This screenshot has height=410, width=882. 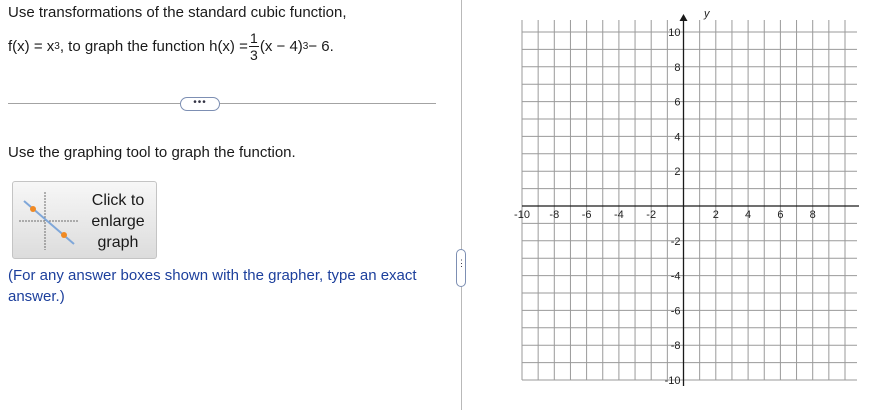 What do you see at coordinates (707, 14) in the screenshot?
I see `y-axis-label: y` at bounding box center [707, 14].